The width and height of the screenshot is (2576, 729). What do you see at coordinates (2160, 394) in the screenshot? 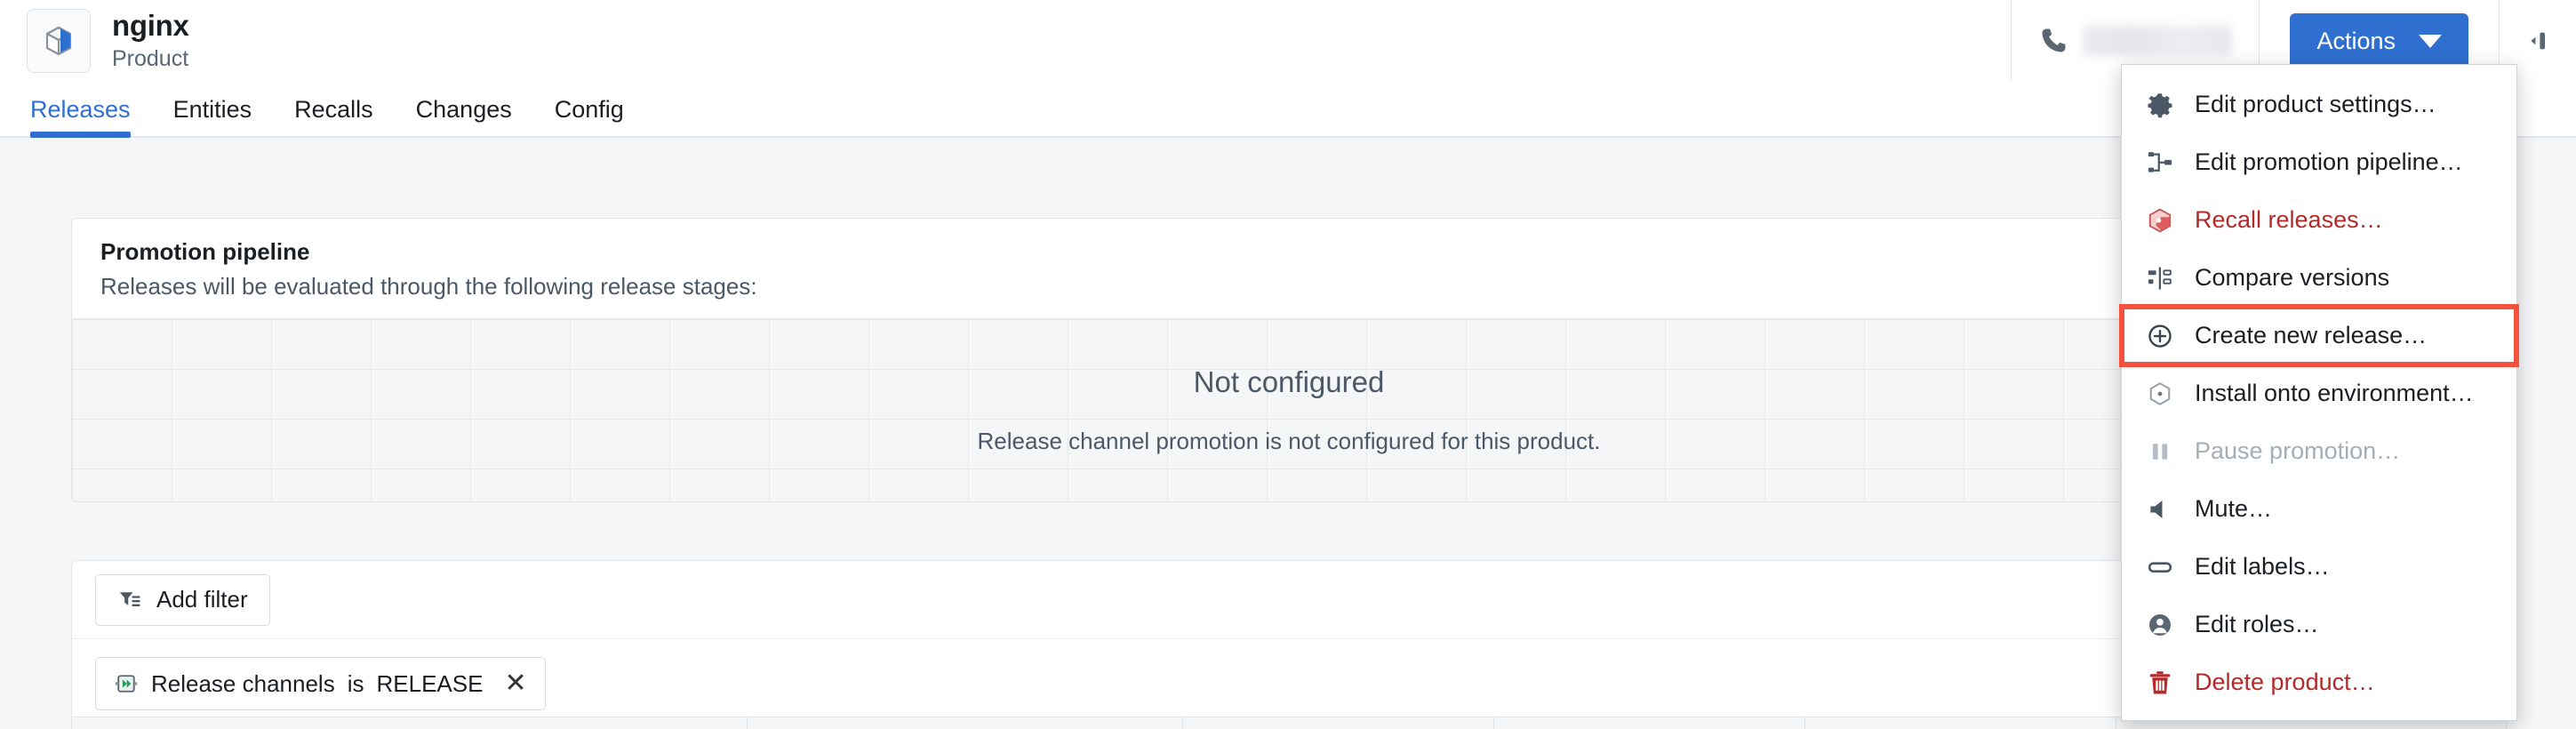
I see `environment-icon` at bounding box center [2160, 394].